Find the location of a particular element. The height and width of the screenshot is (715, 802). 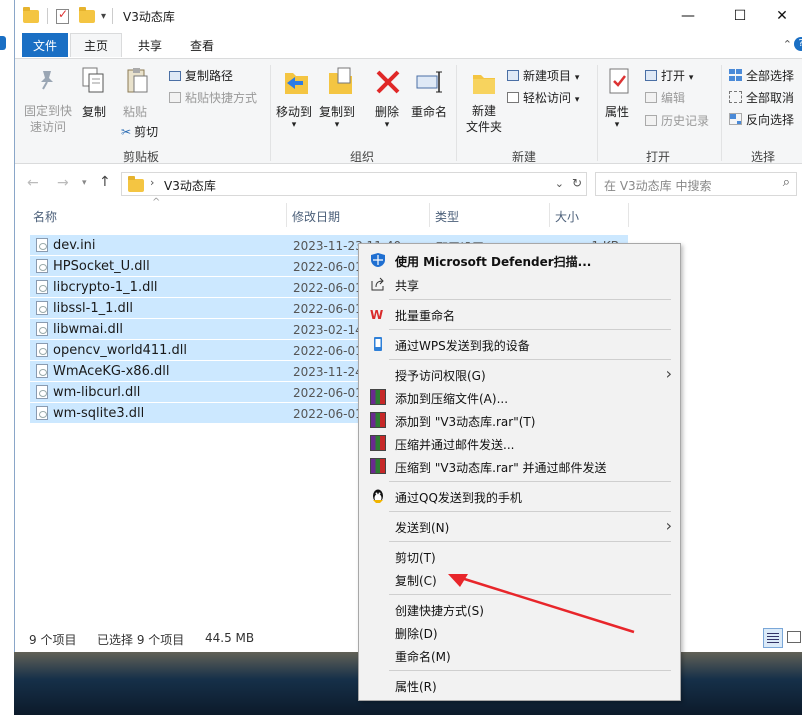

search-input: 在 V3动态库 中搜索 ⌕ is located at coordinates (696, 184).